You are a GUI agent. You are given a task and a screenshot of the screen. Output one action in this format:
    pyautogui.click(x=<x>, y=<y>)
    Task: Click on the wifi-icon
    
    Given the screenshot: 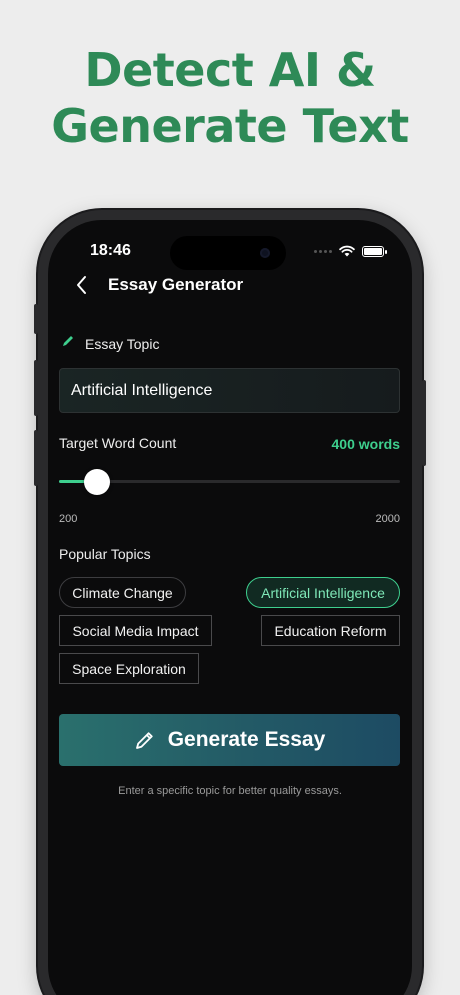 What is the action you would take?
    pyautogui.click(x=347, y=251)
    